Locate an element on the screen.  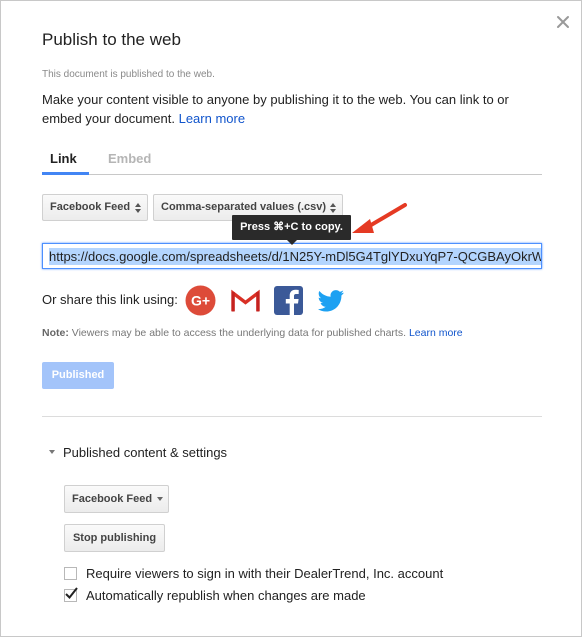
gmail-icon is located at coordinates (245, 300).